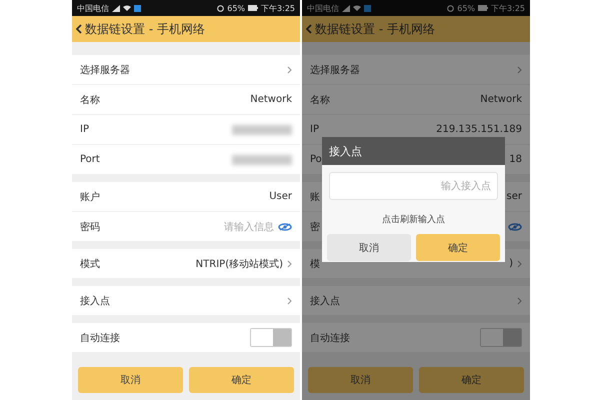 The width and height of the screenshot is (600, 400). Describe the element at coordinates (90, 264) in the screenshot. I see `row-label: 模式` at that location.